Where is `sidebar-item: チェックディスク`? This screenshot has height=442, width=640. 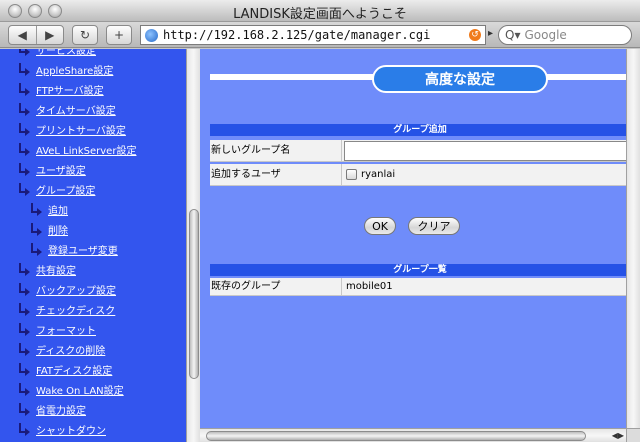
sidebar-item: チェックディスク is located at coordinates (93, 309).